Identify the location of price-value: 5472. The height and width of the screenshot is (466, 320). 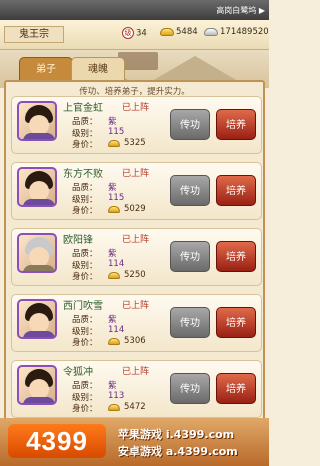
(135, 407).